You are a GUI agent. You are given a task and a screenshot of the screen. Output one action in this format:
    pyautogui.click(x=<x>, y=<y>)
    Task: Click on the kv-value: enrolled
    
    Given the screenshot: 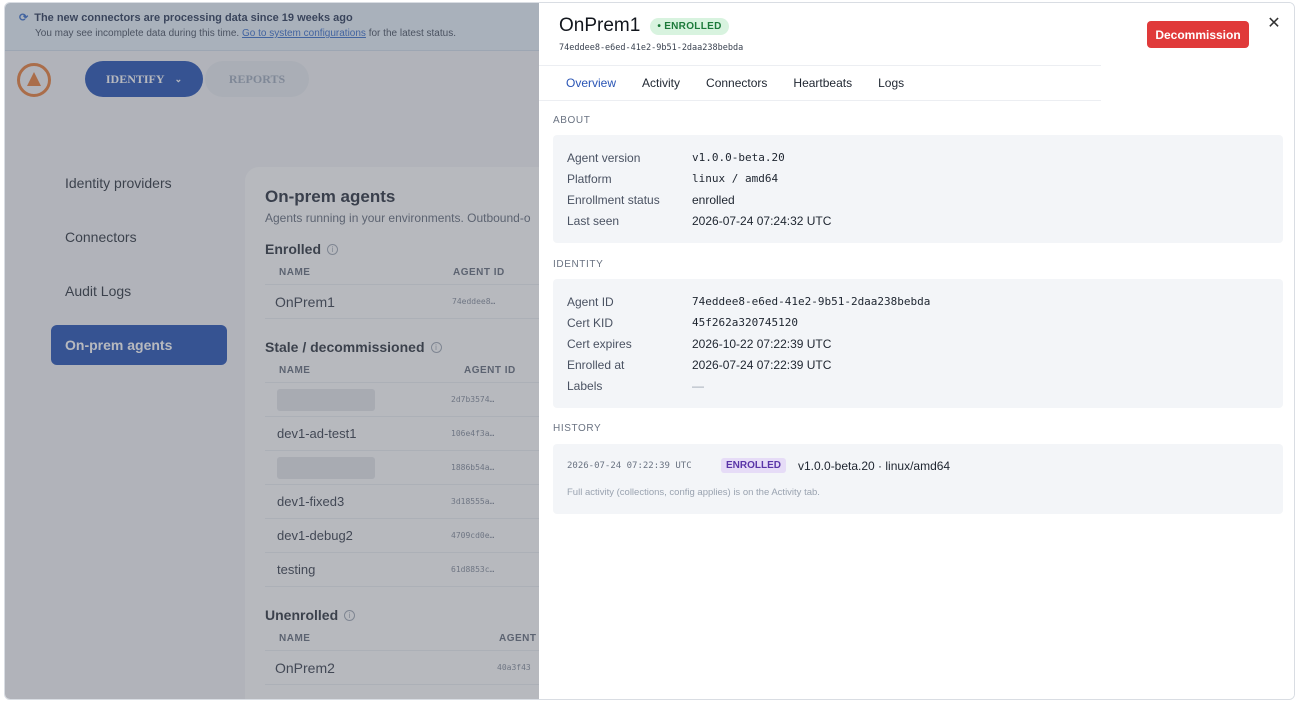 What is the action you would take?
    pyautogui.click(x=713, y=199)
    